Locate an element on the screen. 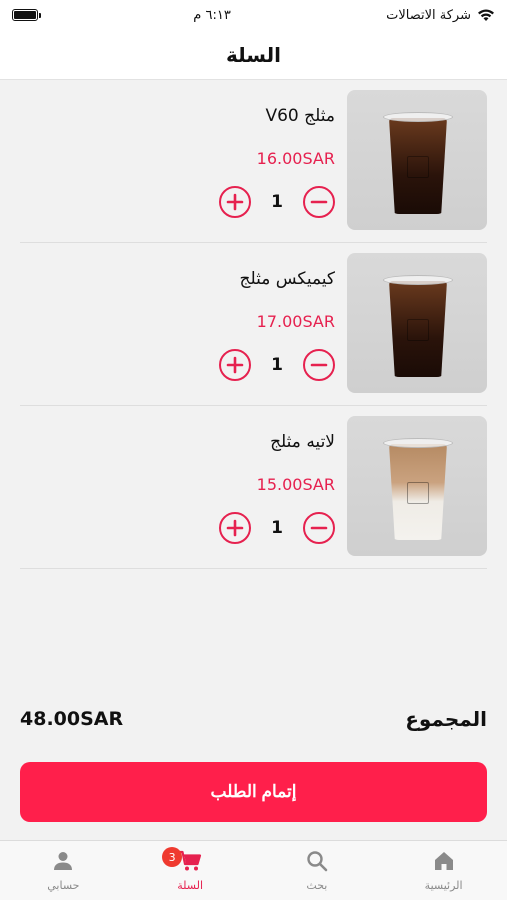  item-price: 15.00SAR is located at coordinates (295, 484).